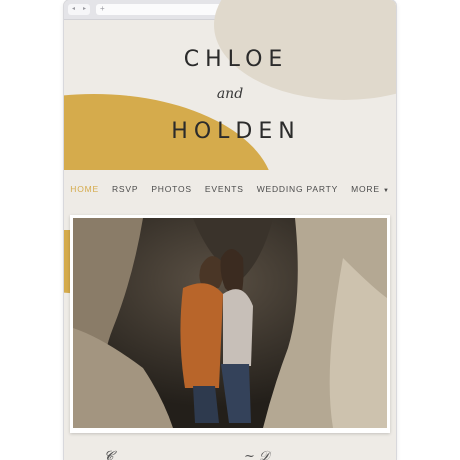  What do you see at coordinates (236, 131) in the screenshot?
I see `couple-name-second: HOLDEN` at bounding box center [236, 131].